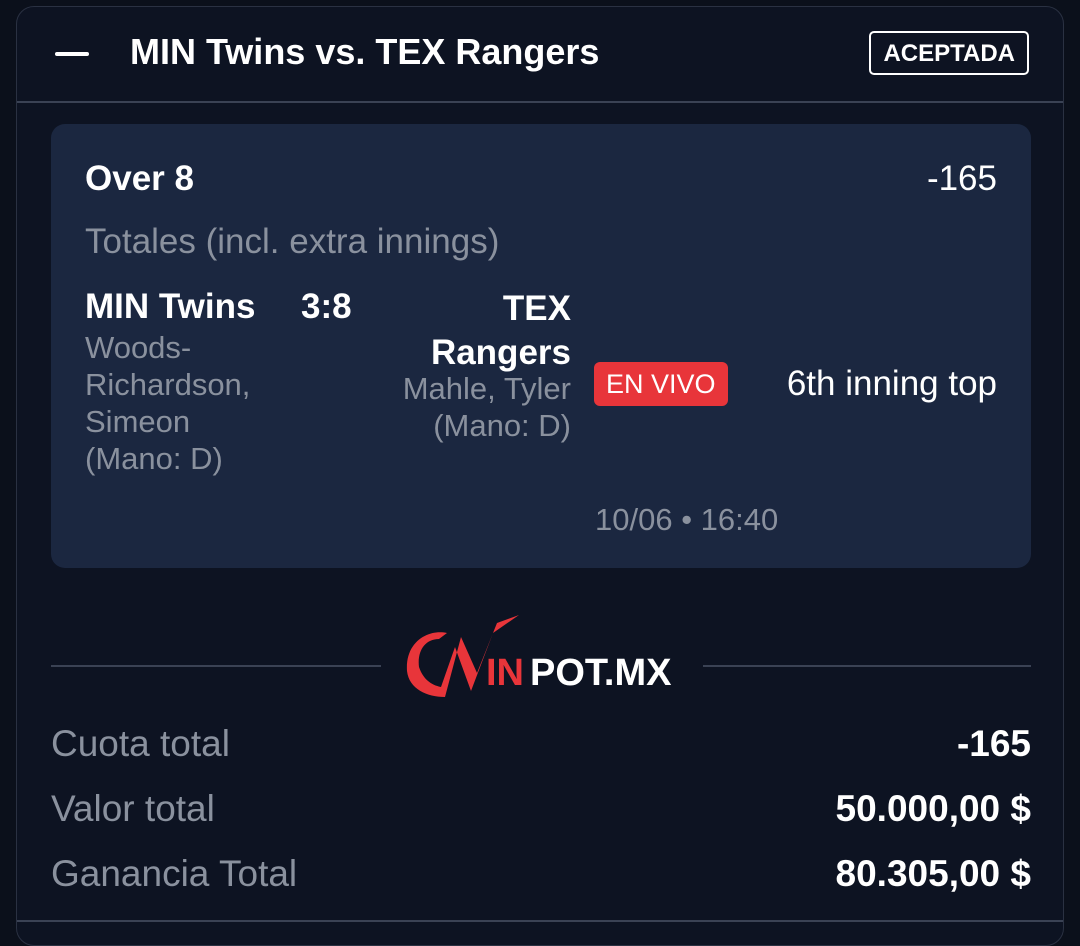  I want to click on divider-right, so click(867, 666).